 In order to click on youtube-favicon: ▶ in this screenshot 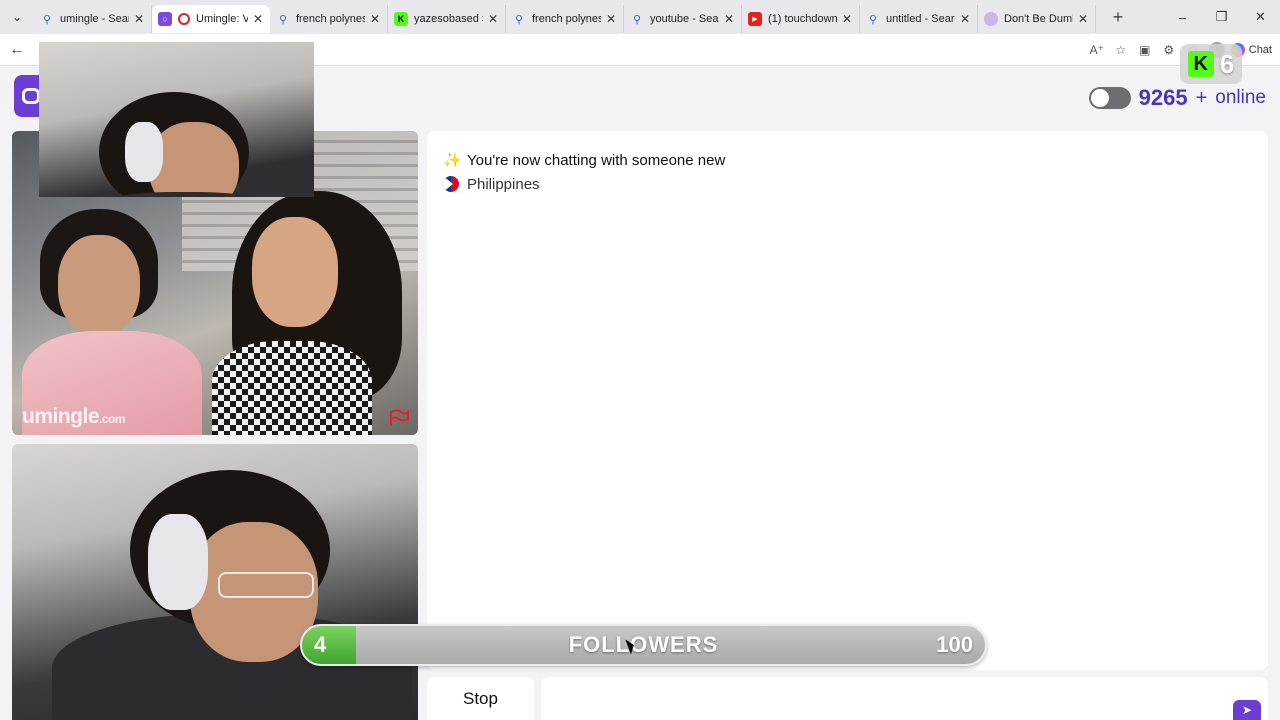, I will do `click(755, 19)`.